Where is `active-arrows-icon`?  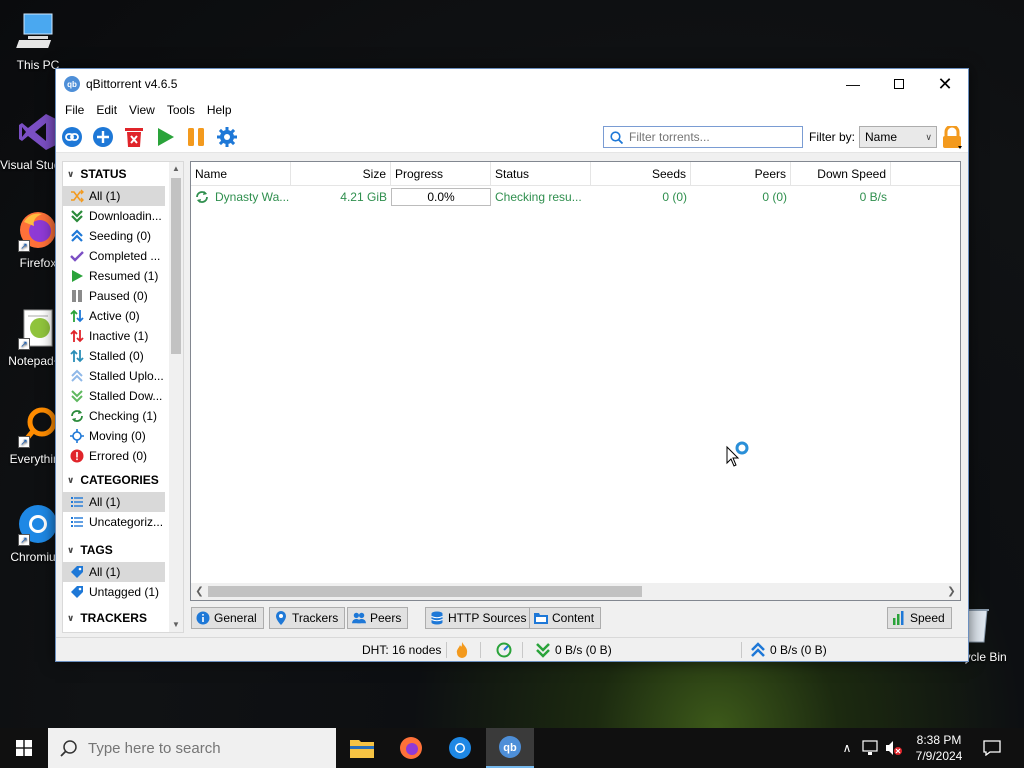 active-arrows-icon is located at coordinates (77, 316).